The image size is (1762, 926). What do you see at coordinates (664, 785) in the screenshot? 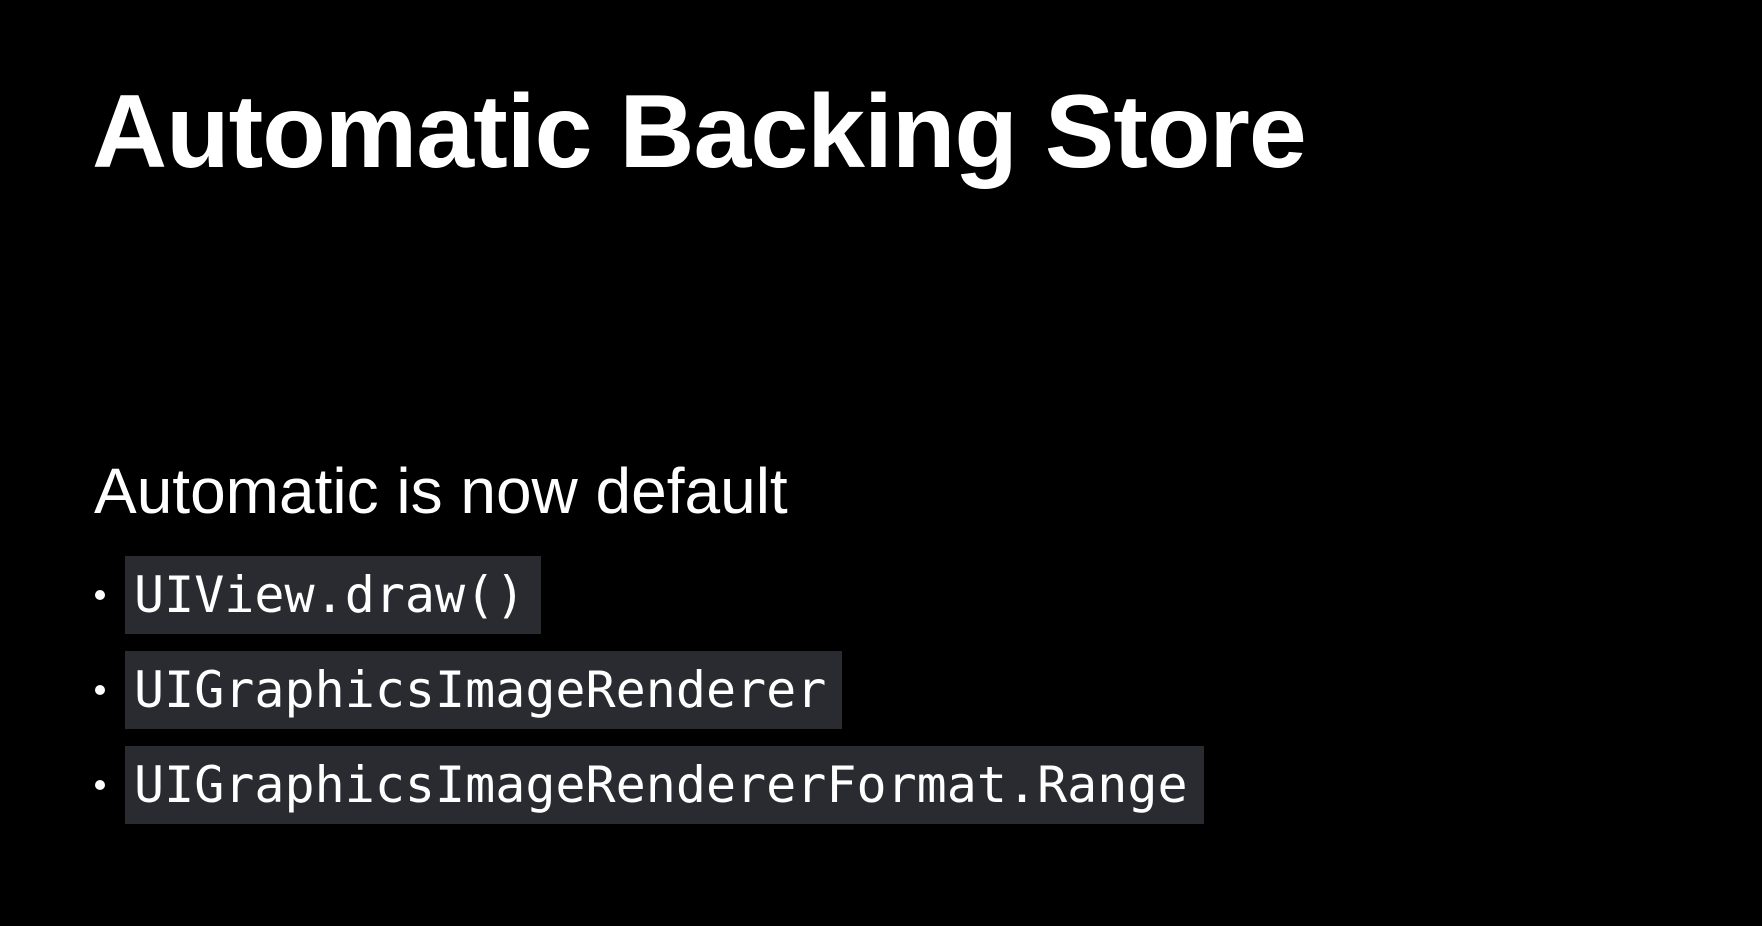
I see `code-snippet-renderer-format-range: UIGraphicsImageRendererFormat.Range` at bounding box center [664, 785].